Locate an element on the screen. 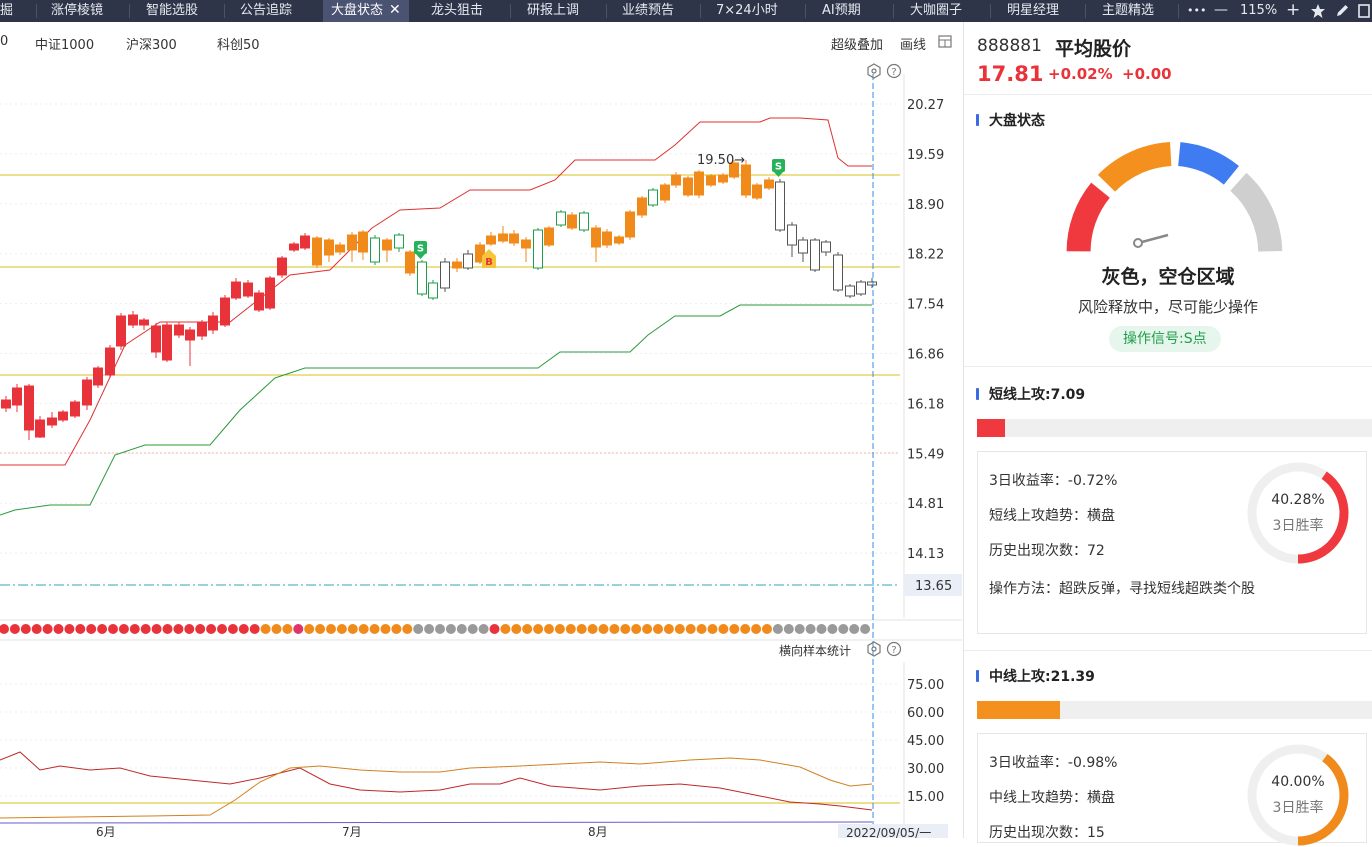 The height and width of the screenshot is (847, 1372). tab-smart-pick: 智能选股 is located at coordinates (172, 11).